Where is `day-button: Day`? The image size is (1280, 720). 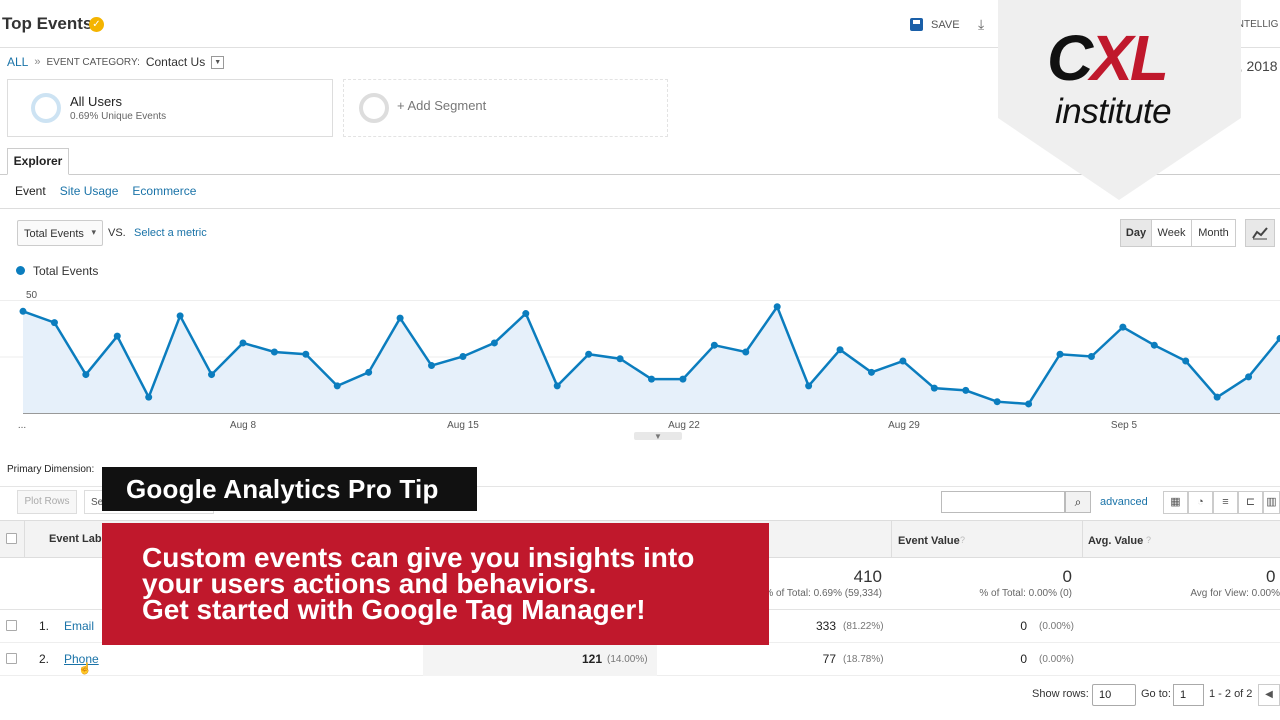 day-button: Day is located at coordinates (1136, 233).